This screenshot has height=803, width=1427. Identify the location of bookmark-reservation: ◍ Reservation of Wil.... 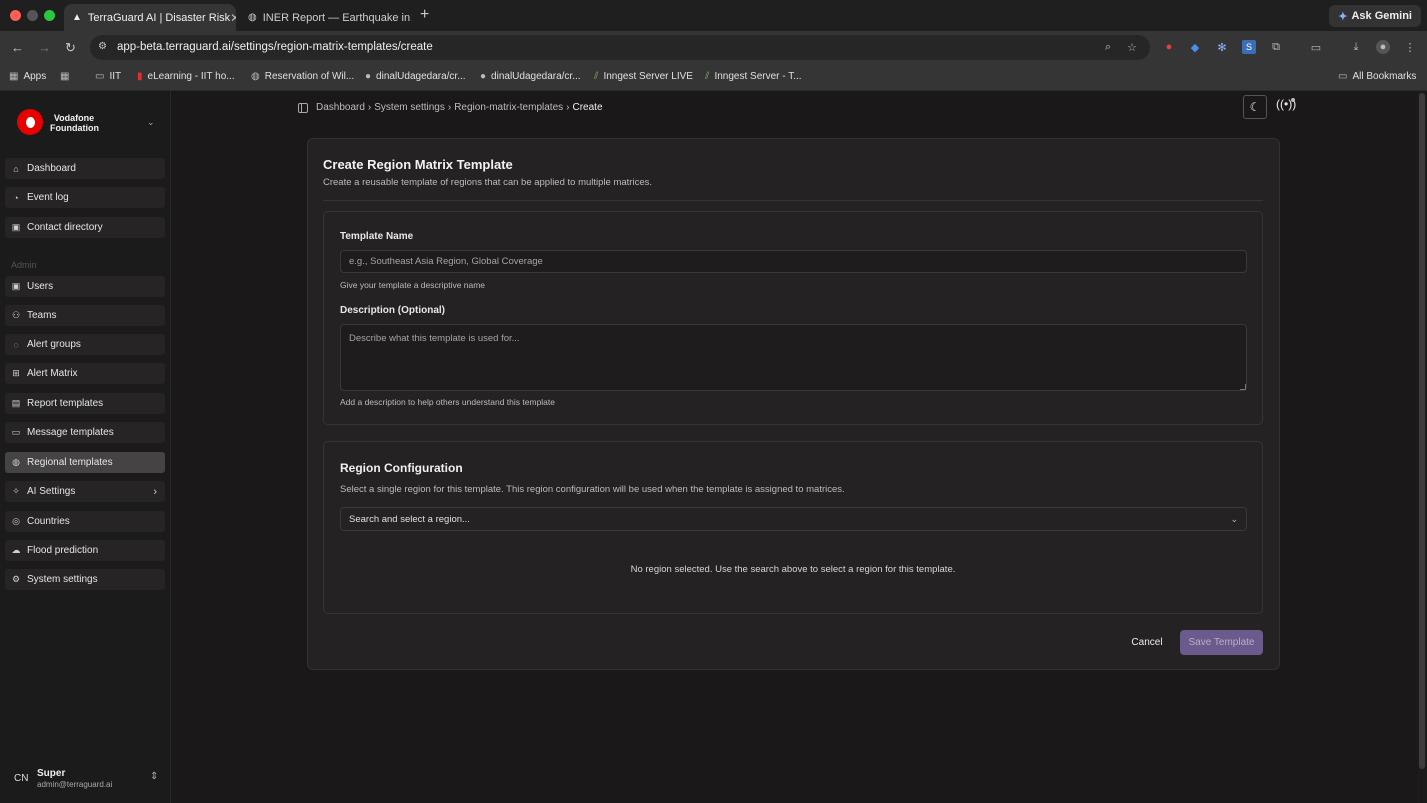
(302, 76).